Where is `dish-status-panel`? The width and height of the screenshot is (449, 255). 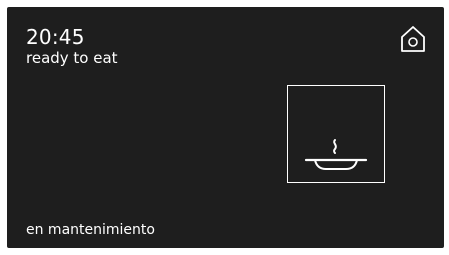 dish-status-panel is located at coordinates (336, 134).